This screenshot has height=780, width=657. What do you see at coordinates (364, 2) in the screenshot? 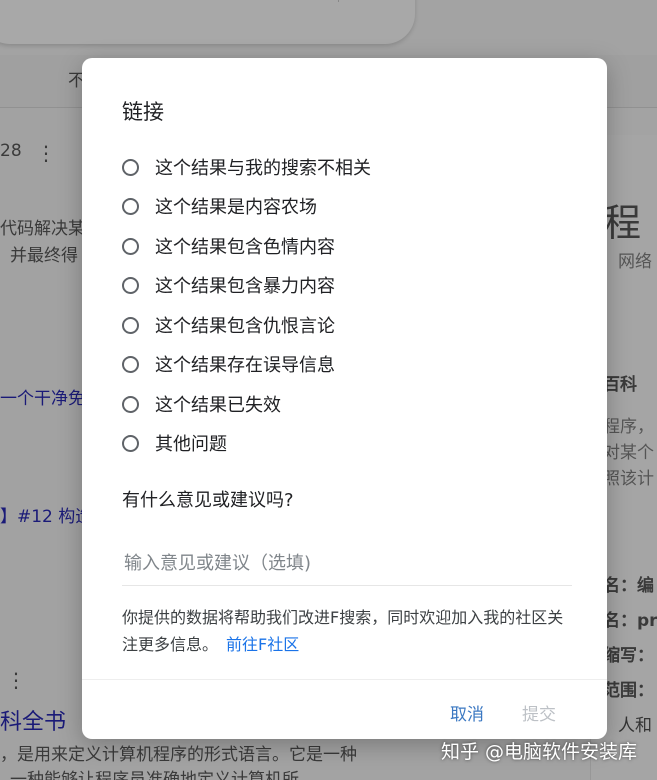
I see `search-icon` at bounding box center [364, 2].